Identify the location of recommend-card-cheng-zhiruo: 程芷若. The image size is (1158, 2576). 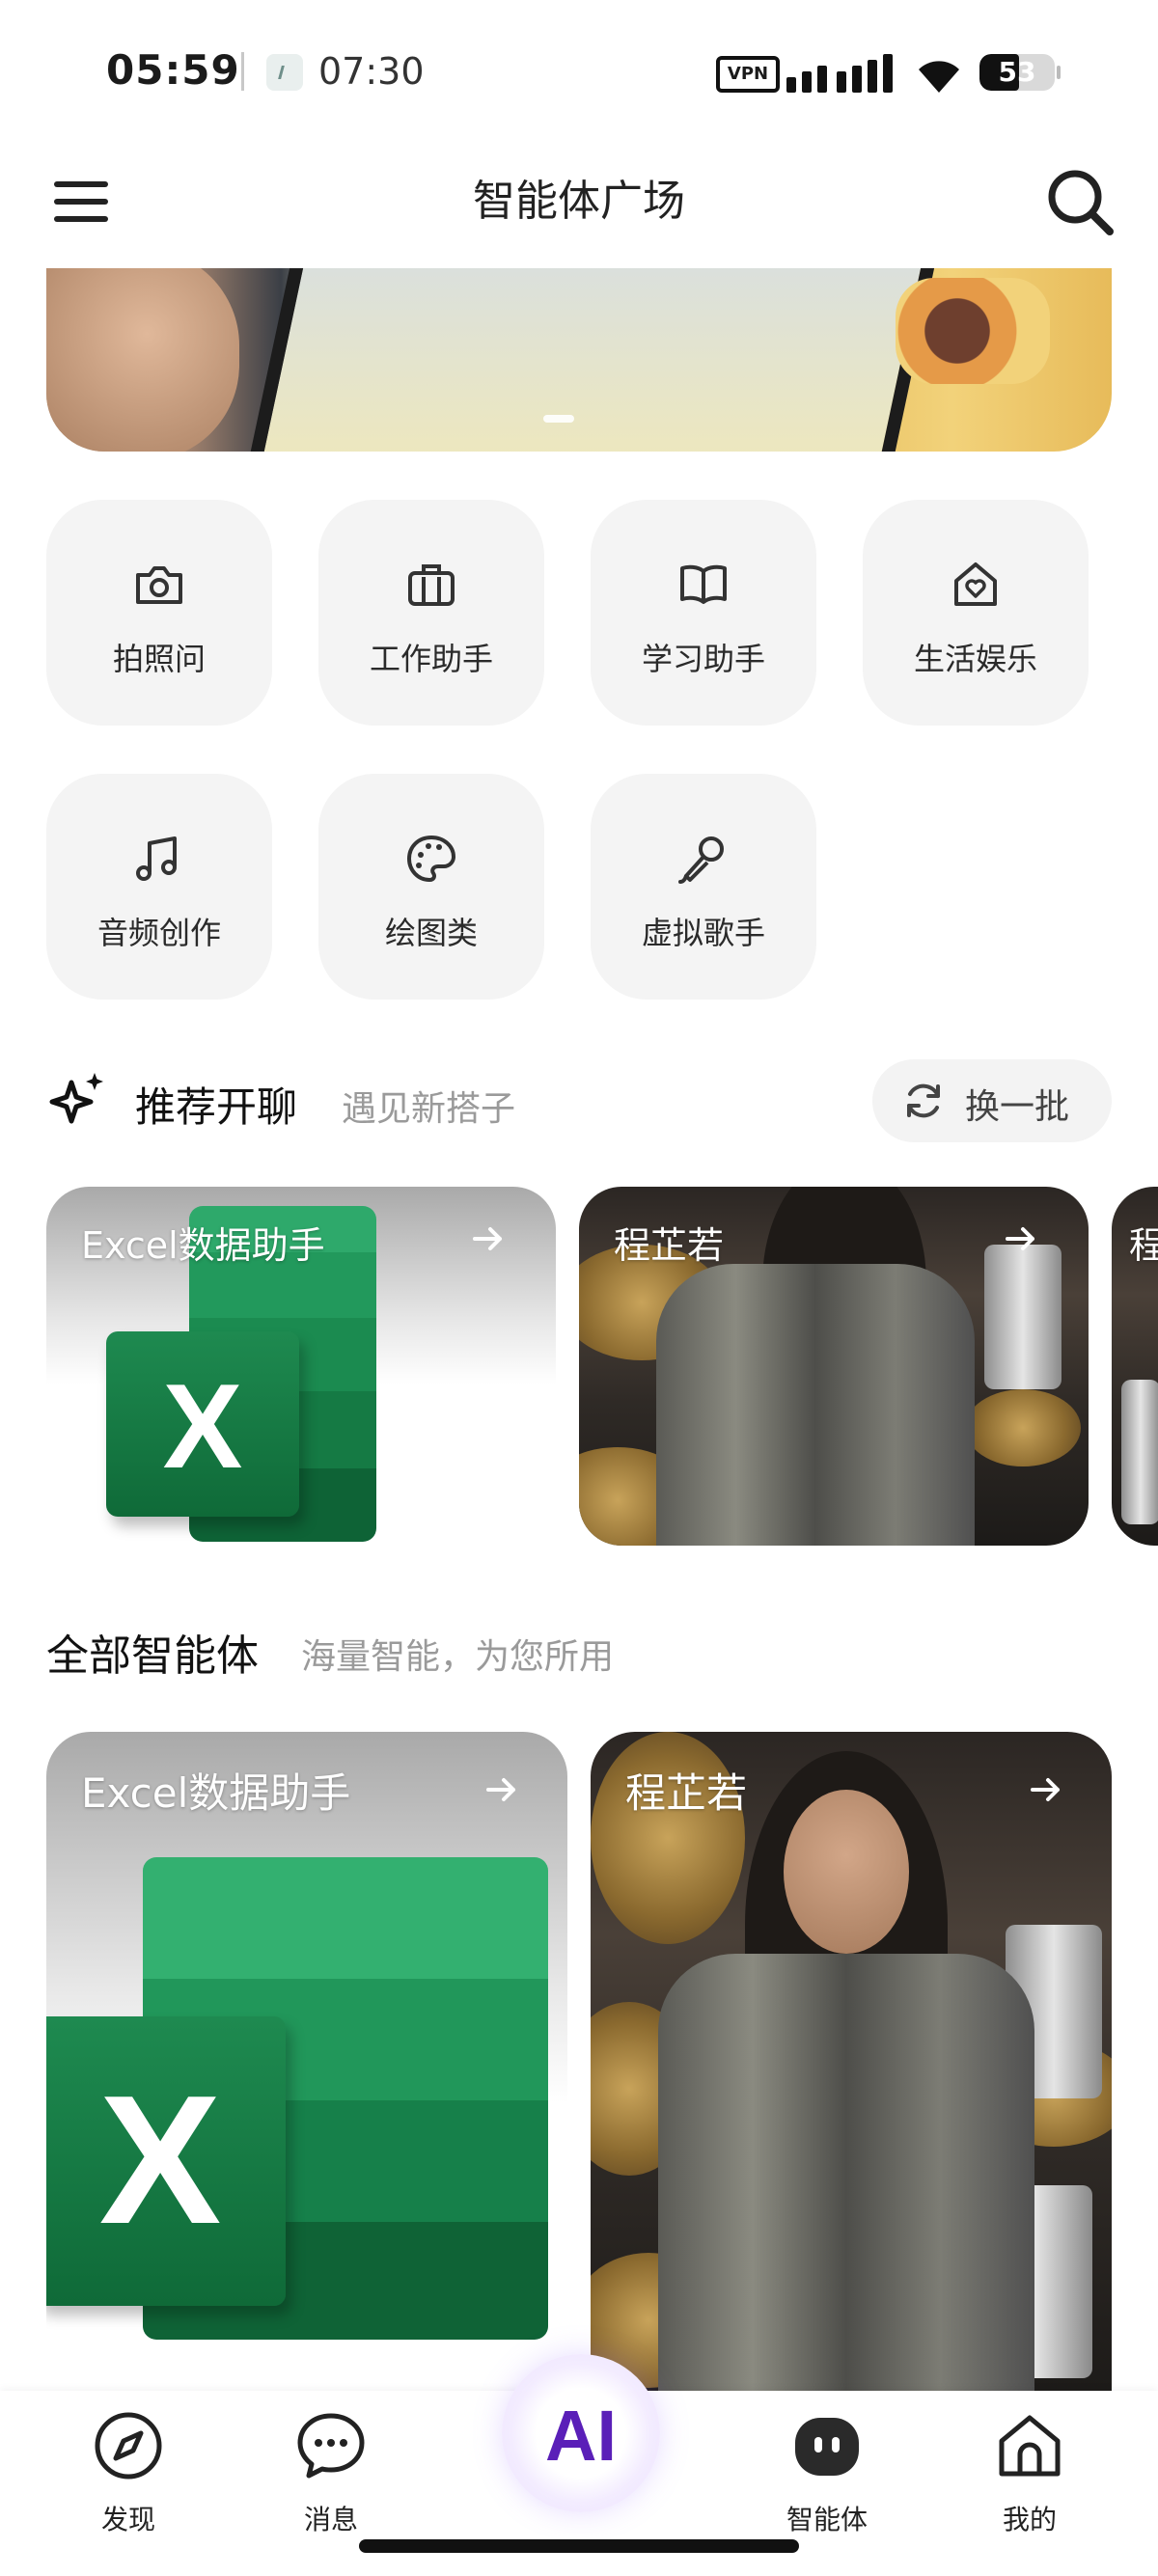
(834, 1366).